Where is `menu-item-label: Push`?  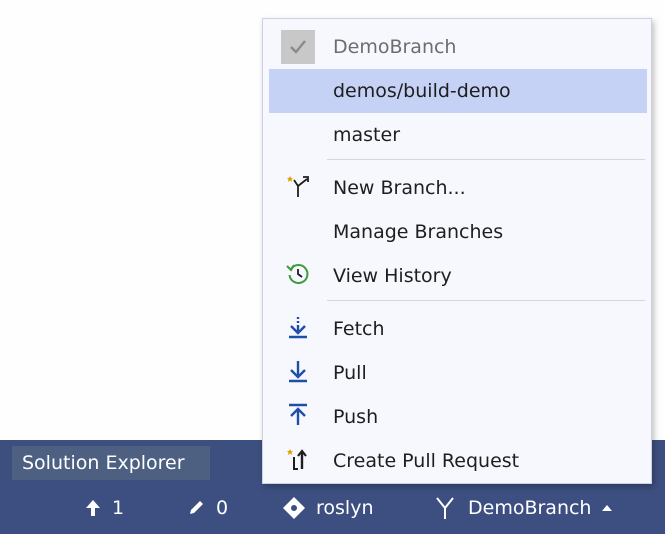
menu-item-label: Push is located at coordinates (356, 417).